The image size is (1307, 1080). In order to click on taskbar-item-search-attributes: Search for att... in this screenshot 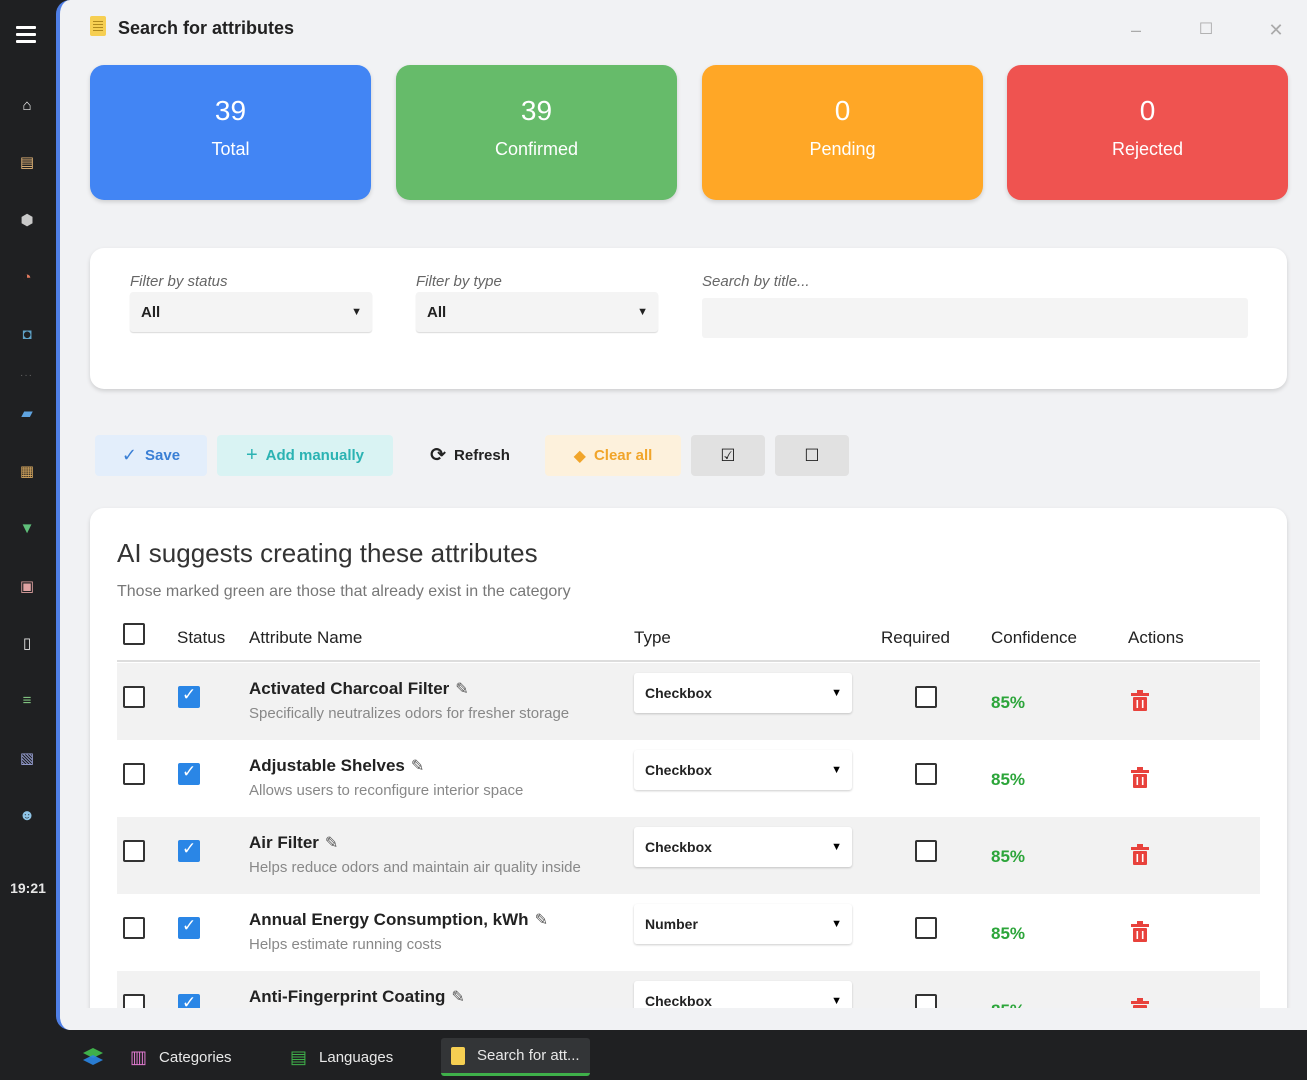, I will do `click(515, 1057)`.